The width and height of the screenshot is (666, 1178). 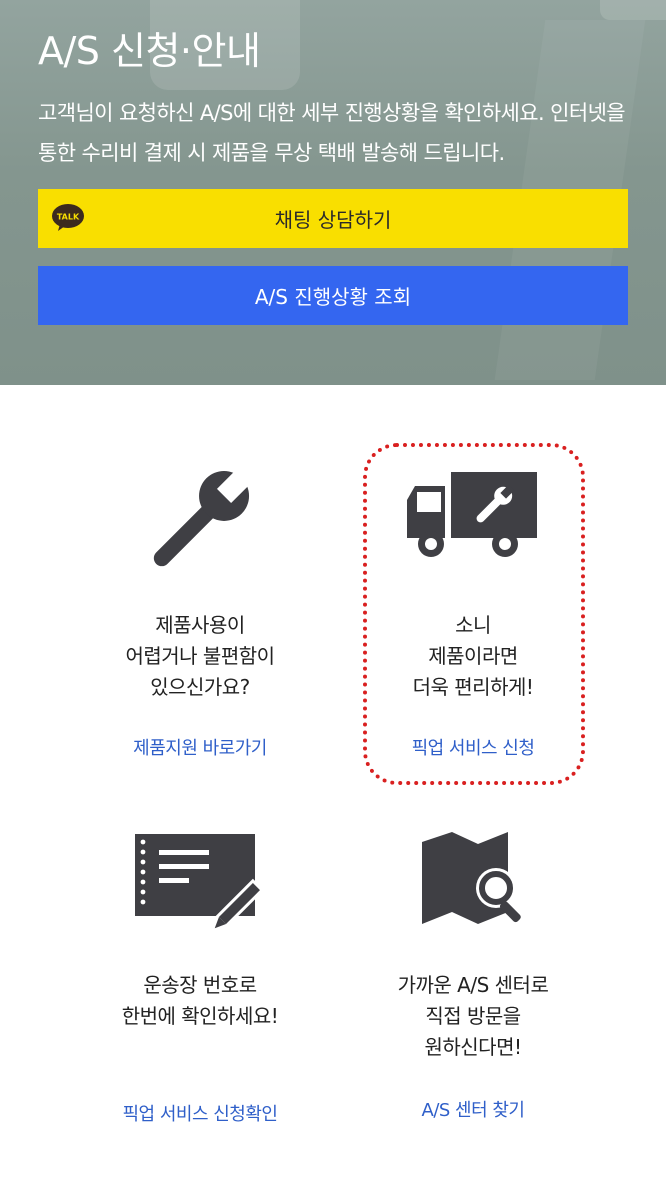 I want to click on truck-icon, so click(x=473, y=515).